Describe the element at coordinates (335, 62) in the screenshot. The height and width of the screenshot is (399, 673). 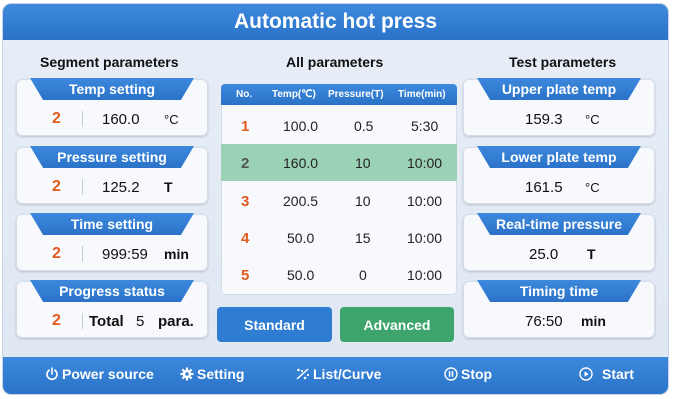
I see `all-parameters-heading: All parameters` at that location.